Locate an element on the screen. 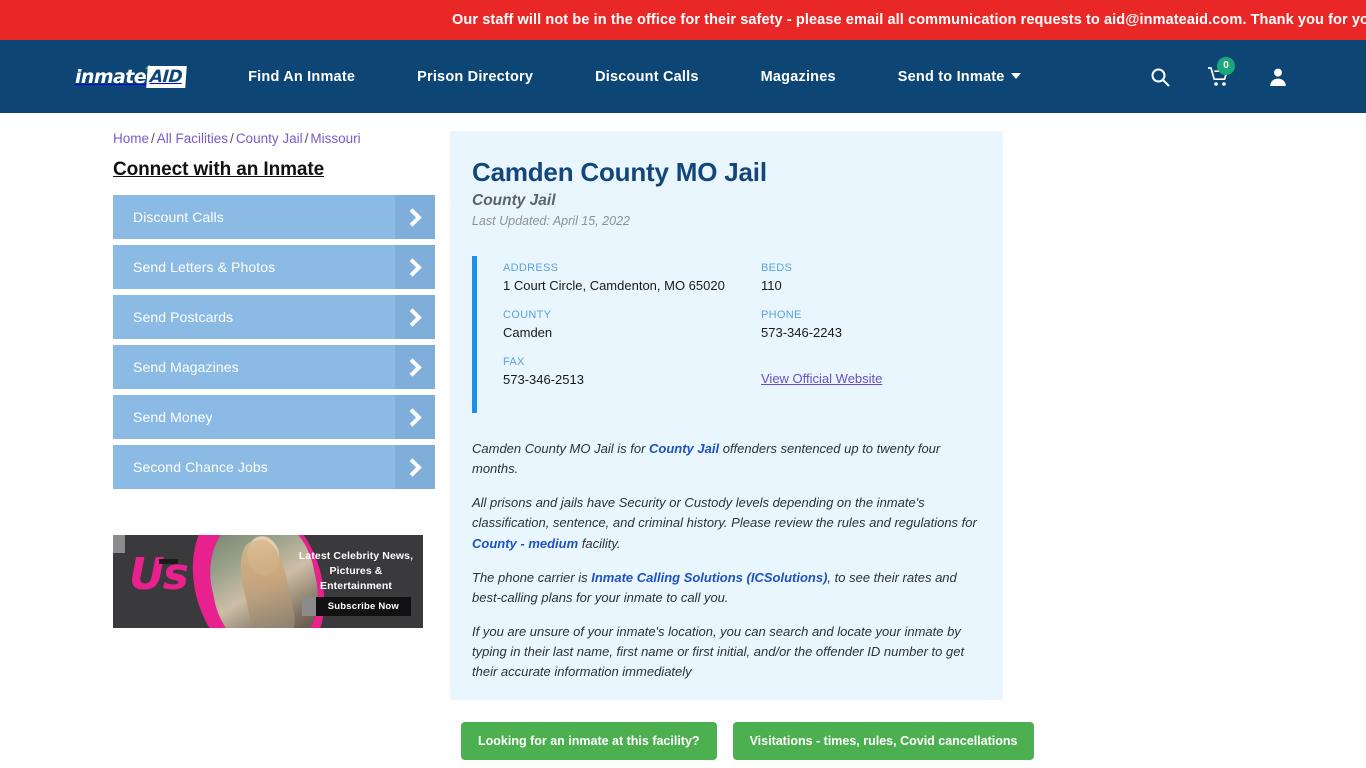 This screenshot has height=768, width=1366. facility-phone-label: PHONE is located at coordinates (781, 315).